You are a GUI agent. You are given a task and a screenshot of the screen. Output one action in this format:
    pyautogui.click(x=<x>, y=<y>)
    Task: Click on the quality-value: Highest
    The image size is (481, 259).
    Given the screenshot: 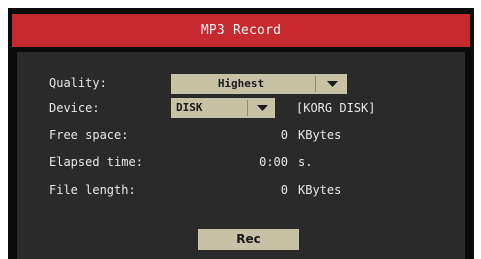 What is the action you would take?
    pyautogui.click(x=241, y=83)
    